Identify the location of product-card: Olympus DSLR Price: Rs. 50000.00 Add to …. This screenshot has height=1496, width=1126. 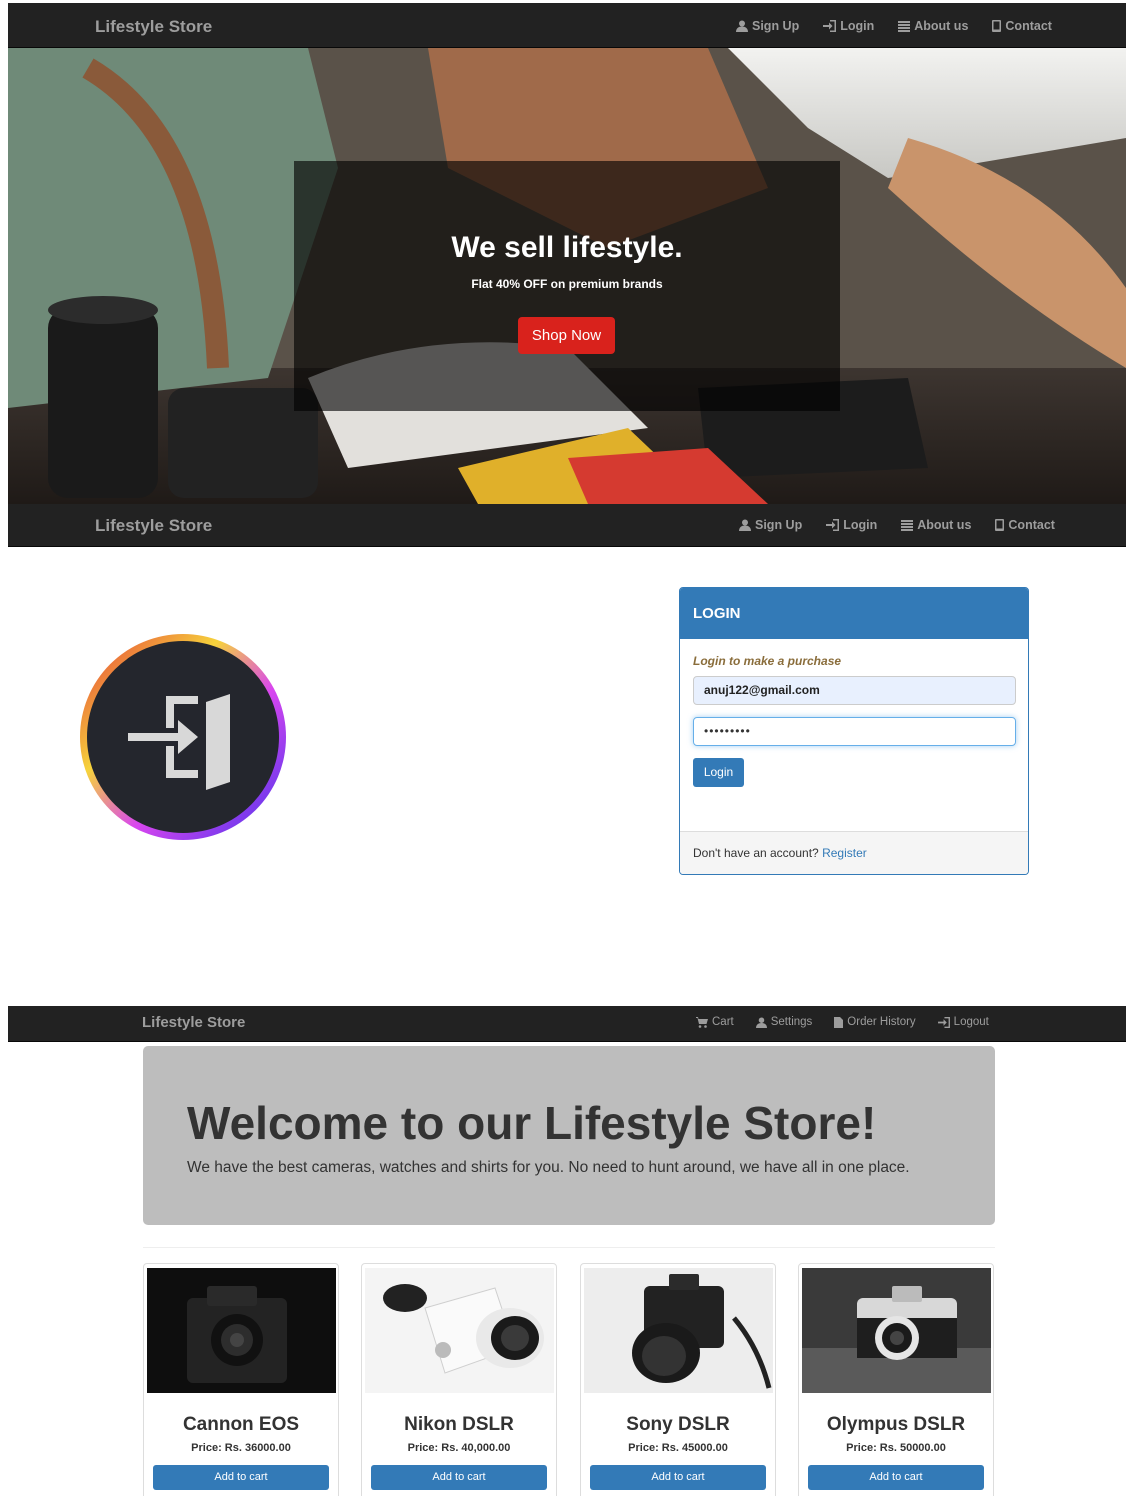
(896, 1379).